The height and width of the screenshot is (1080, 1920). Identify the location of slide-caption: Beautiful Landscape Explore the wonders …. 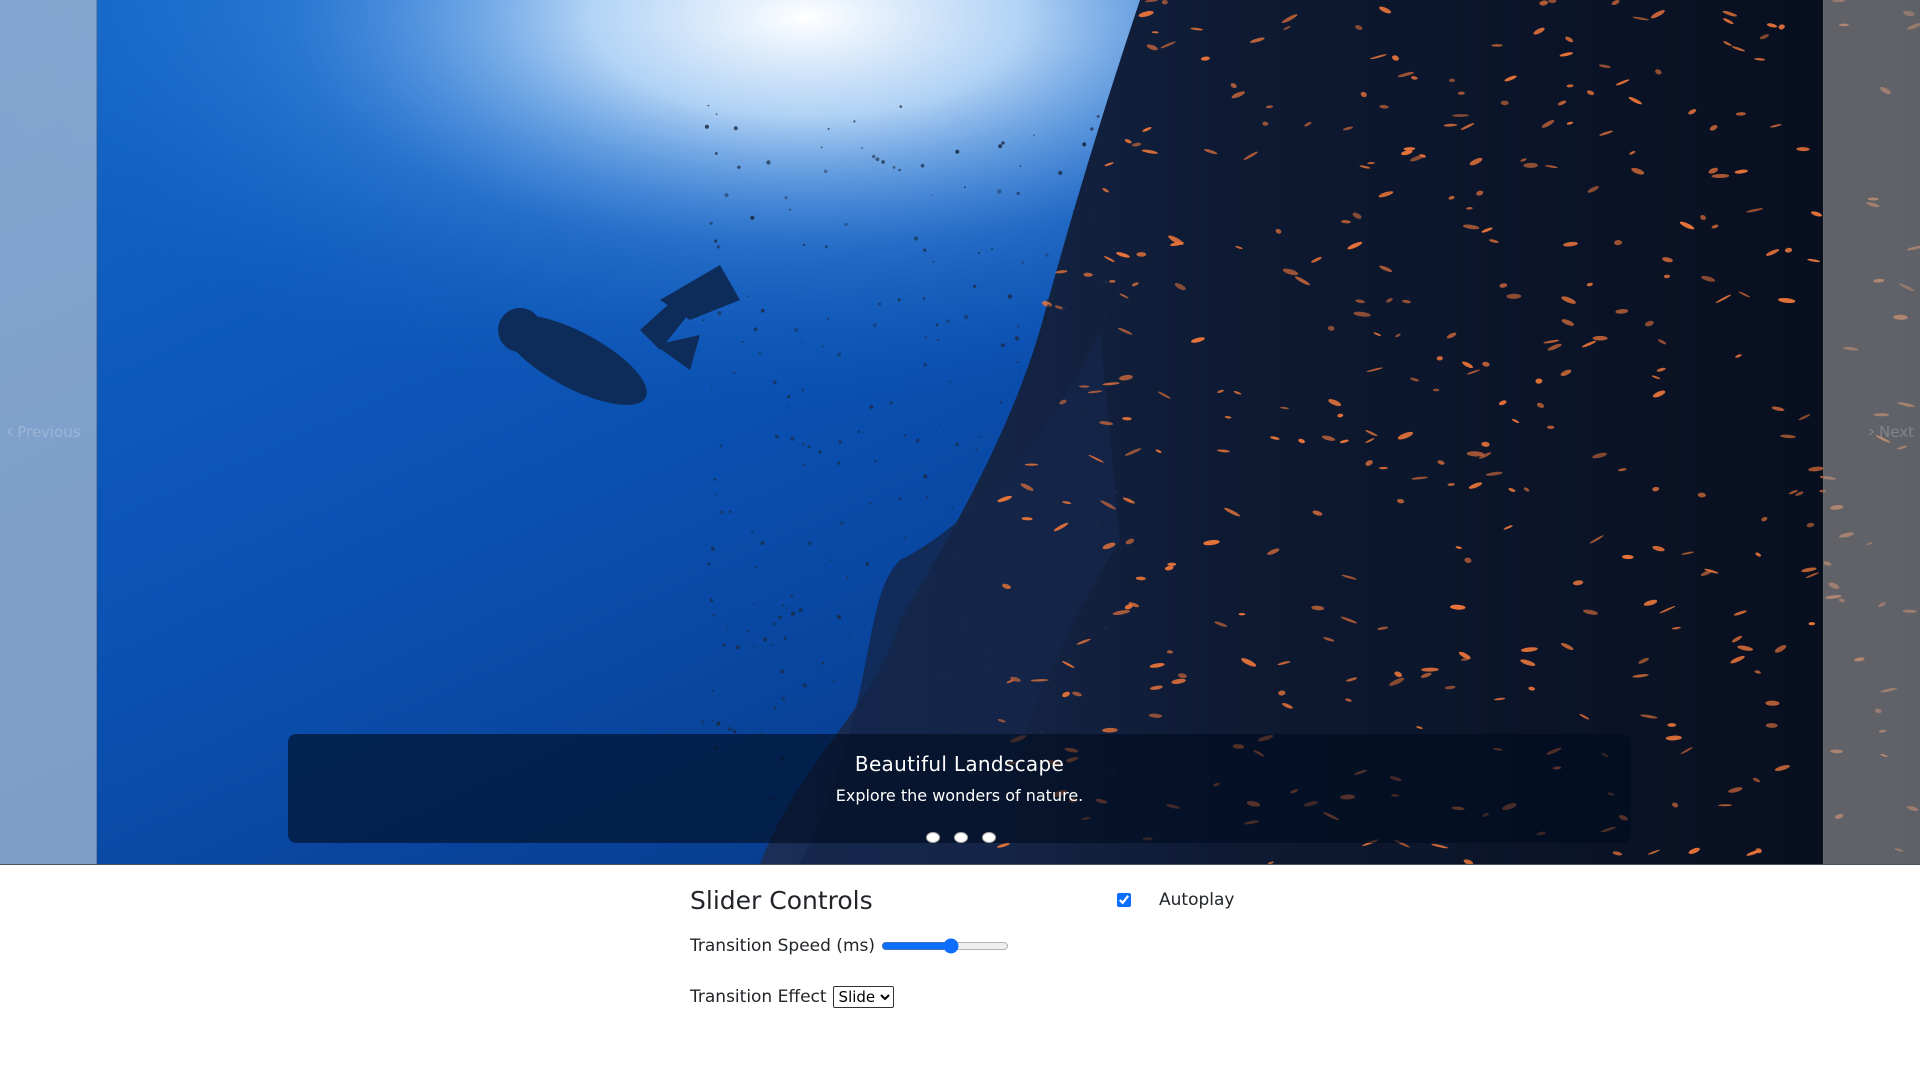
(959, 788).